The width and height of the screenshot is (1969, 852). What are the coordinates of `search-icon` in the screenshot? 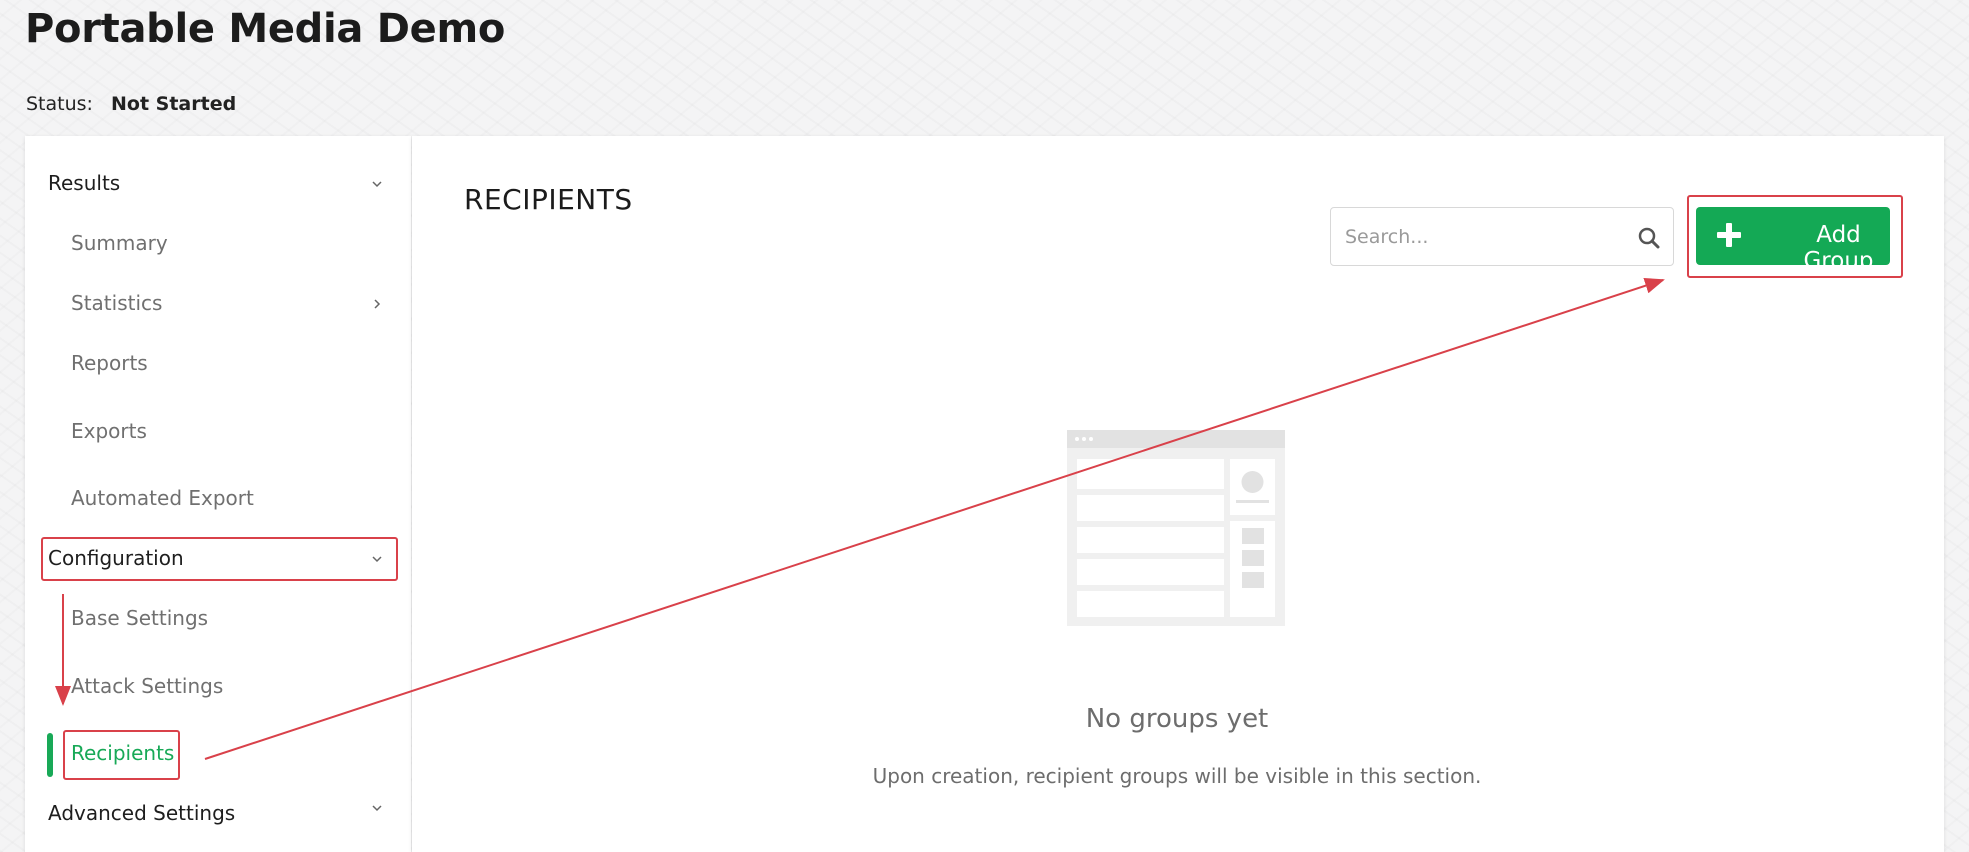 It's located at (1649, 238).